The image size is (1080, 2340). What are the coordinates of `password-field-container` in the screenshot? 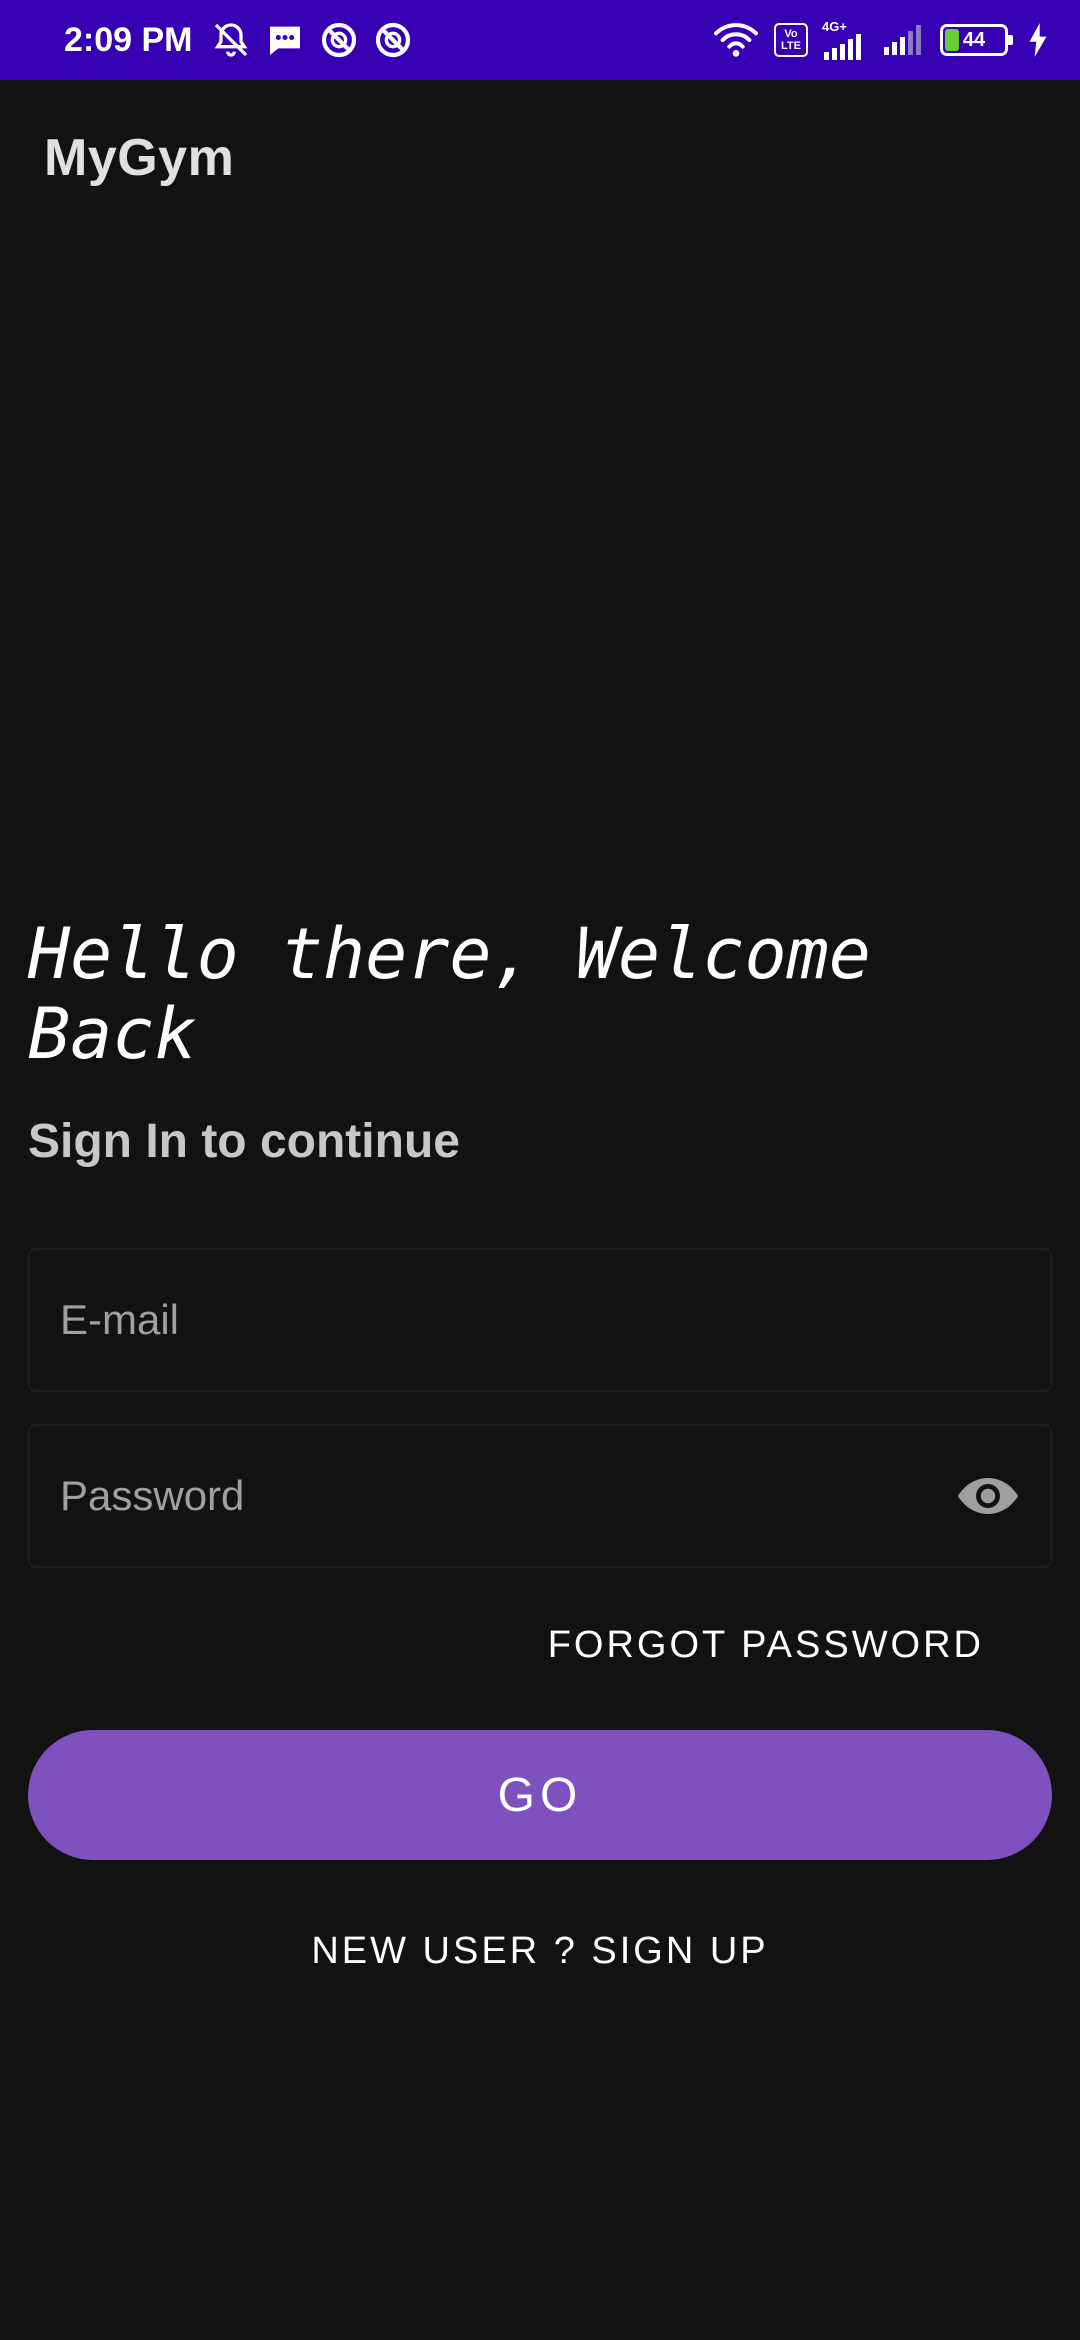 It's located at (540, 1496).